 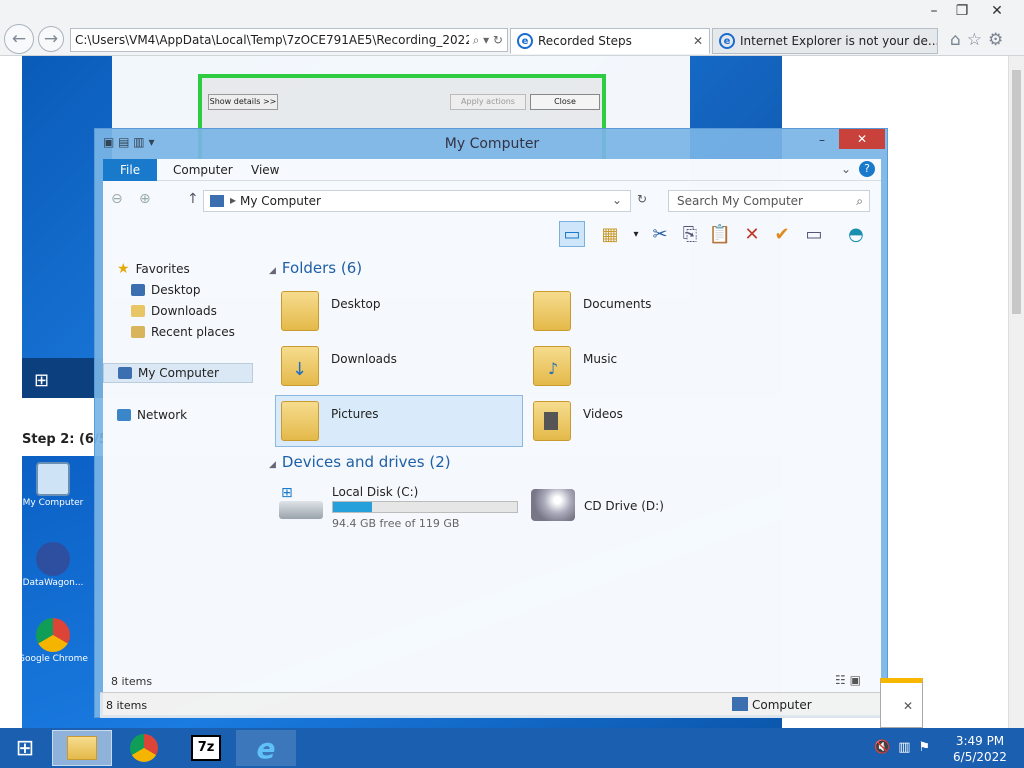 What do you see at coordinates (425, 507) in the screenshot?
I see `drive-usage-bar` at bounding box center [425, 507].